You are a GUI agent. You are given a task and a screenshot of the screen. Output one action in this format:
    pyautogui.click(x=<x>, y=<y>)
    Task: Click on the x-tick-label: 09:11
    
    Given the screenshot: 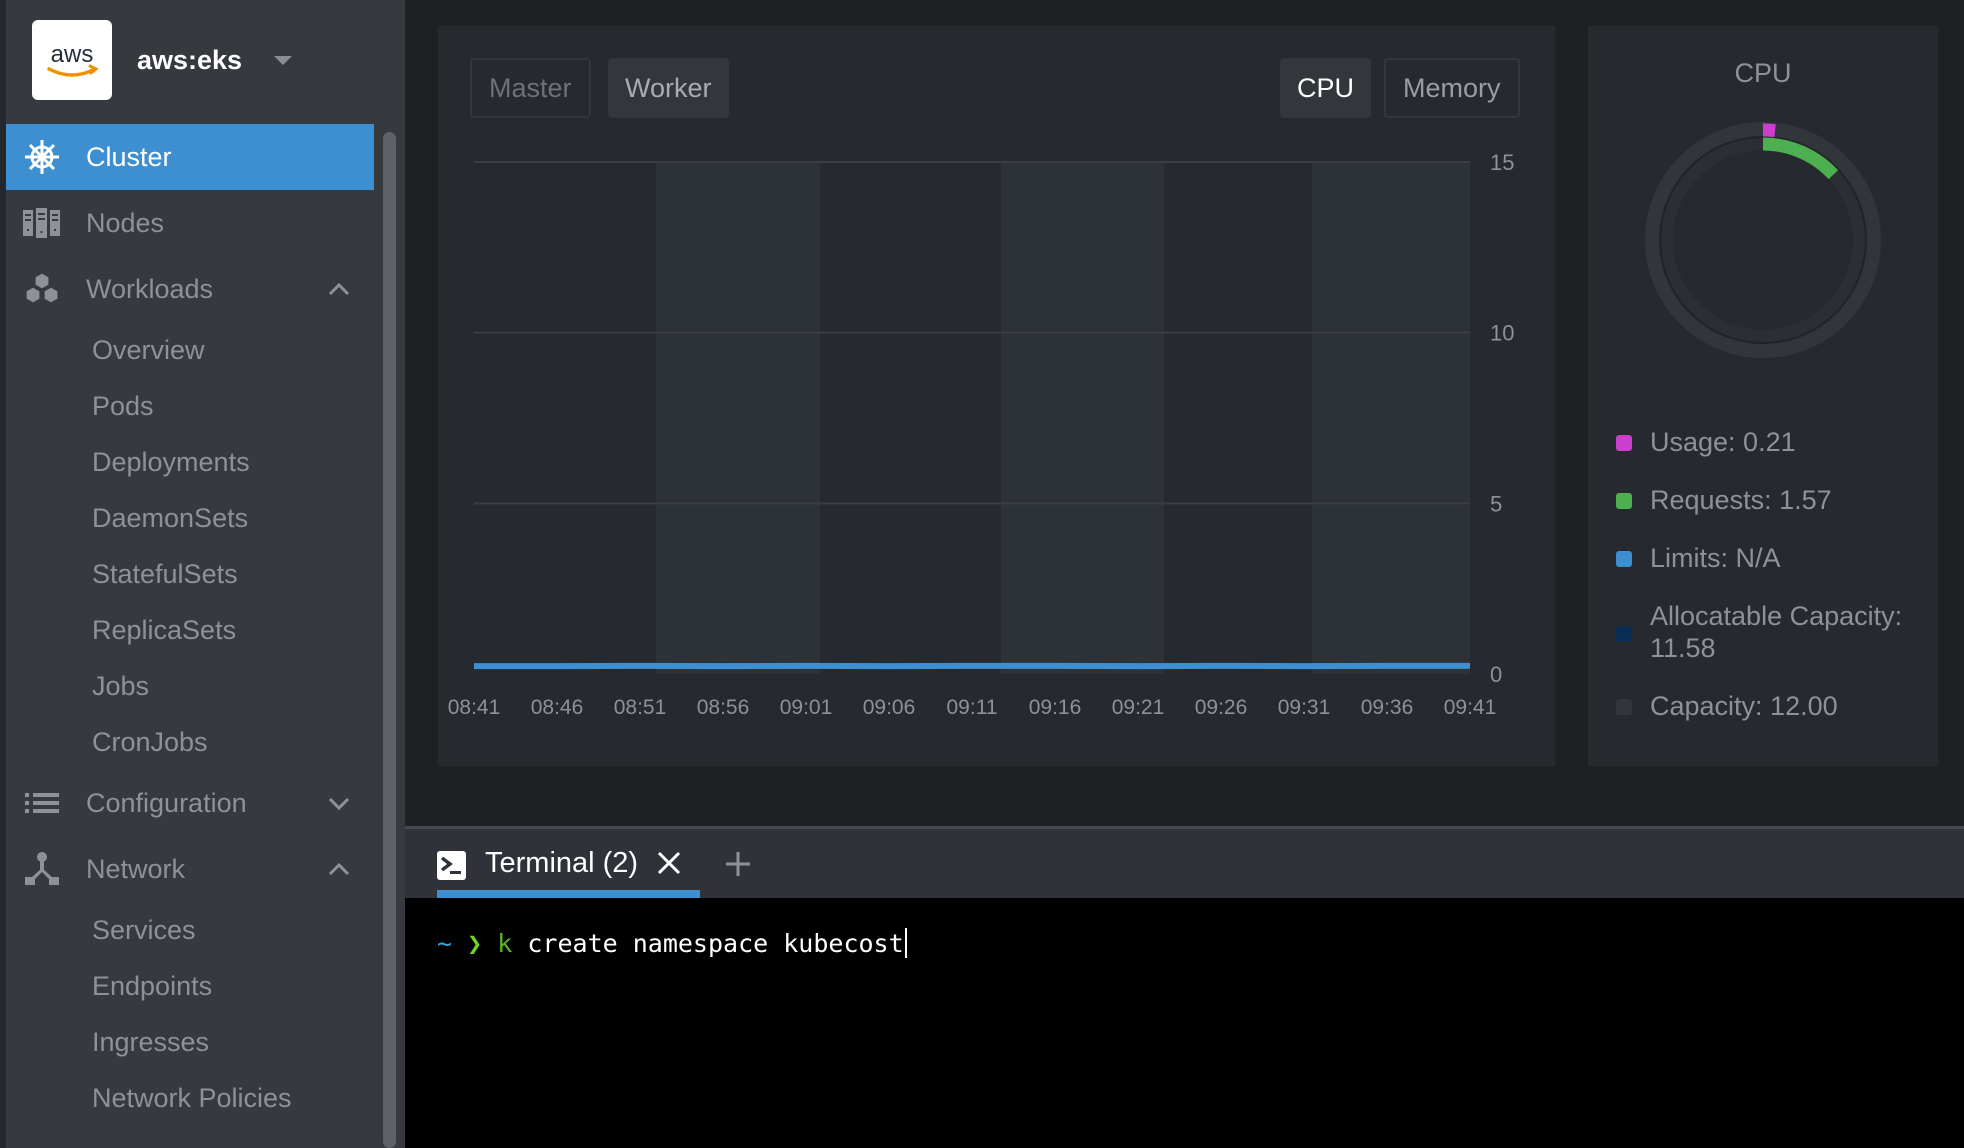 What is the action you would take?
    pyautogui.click(x=972, y=707)
    